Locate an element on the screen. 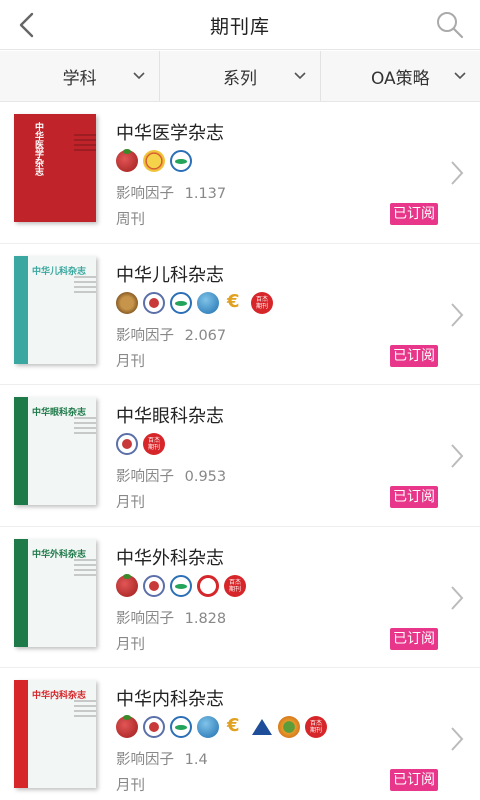 The height and width of the screenshot is (800, 480). filter-label: 系列 is located at coordinates (239, 78).